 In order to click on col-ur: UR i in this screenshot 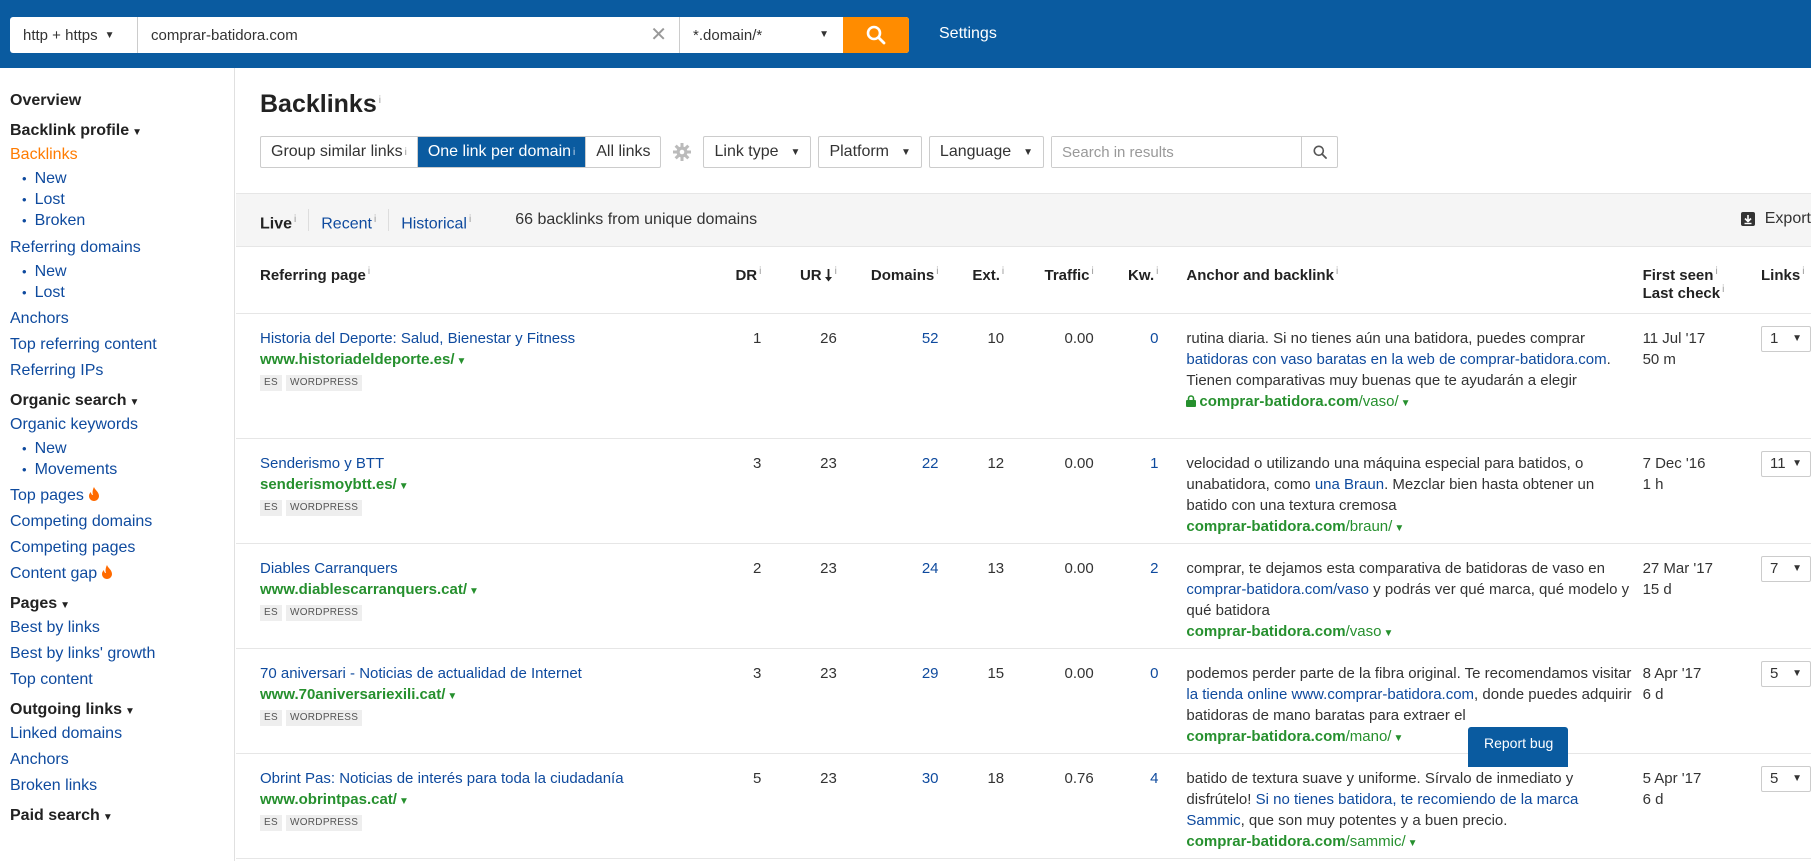, I will do `click(799, 281)`.